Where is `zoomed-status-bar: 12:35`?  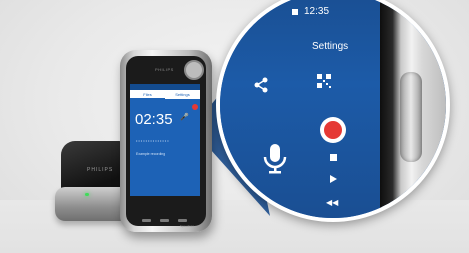 zoomed-status-bar: 12:35 is located at coordinates (310, 11).